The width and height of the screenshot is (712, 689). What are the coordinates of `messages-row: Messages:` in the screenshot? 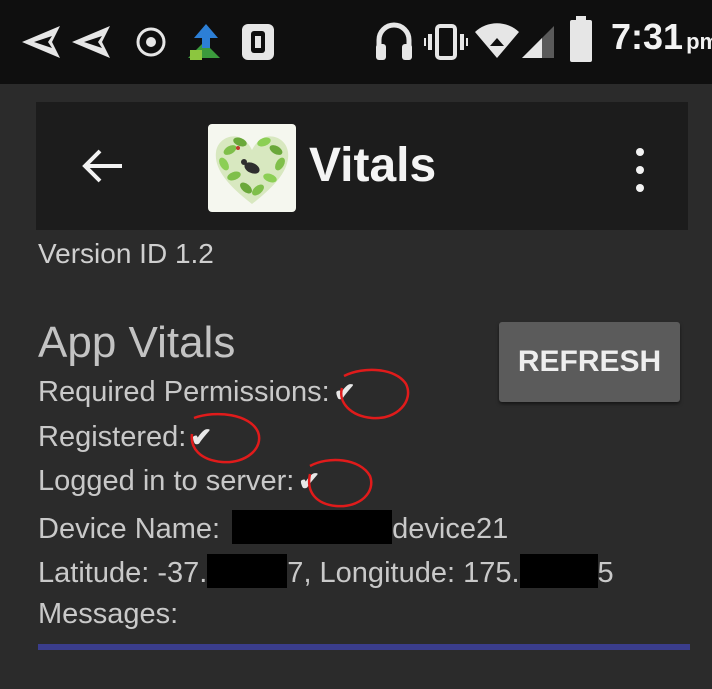 It's located at (108, 614).